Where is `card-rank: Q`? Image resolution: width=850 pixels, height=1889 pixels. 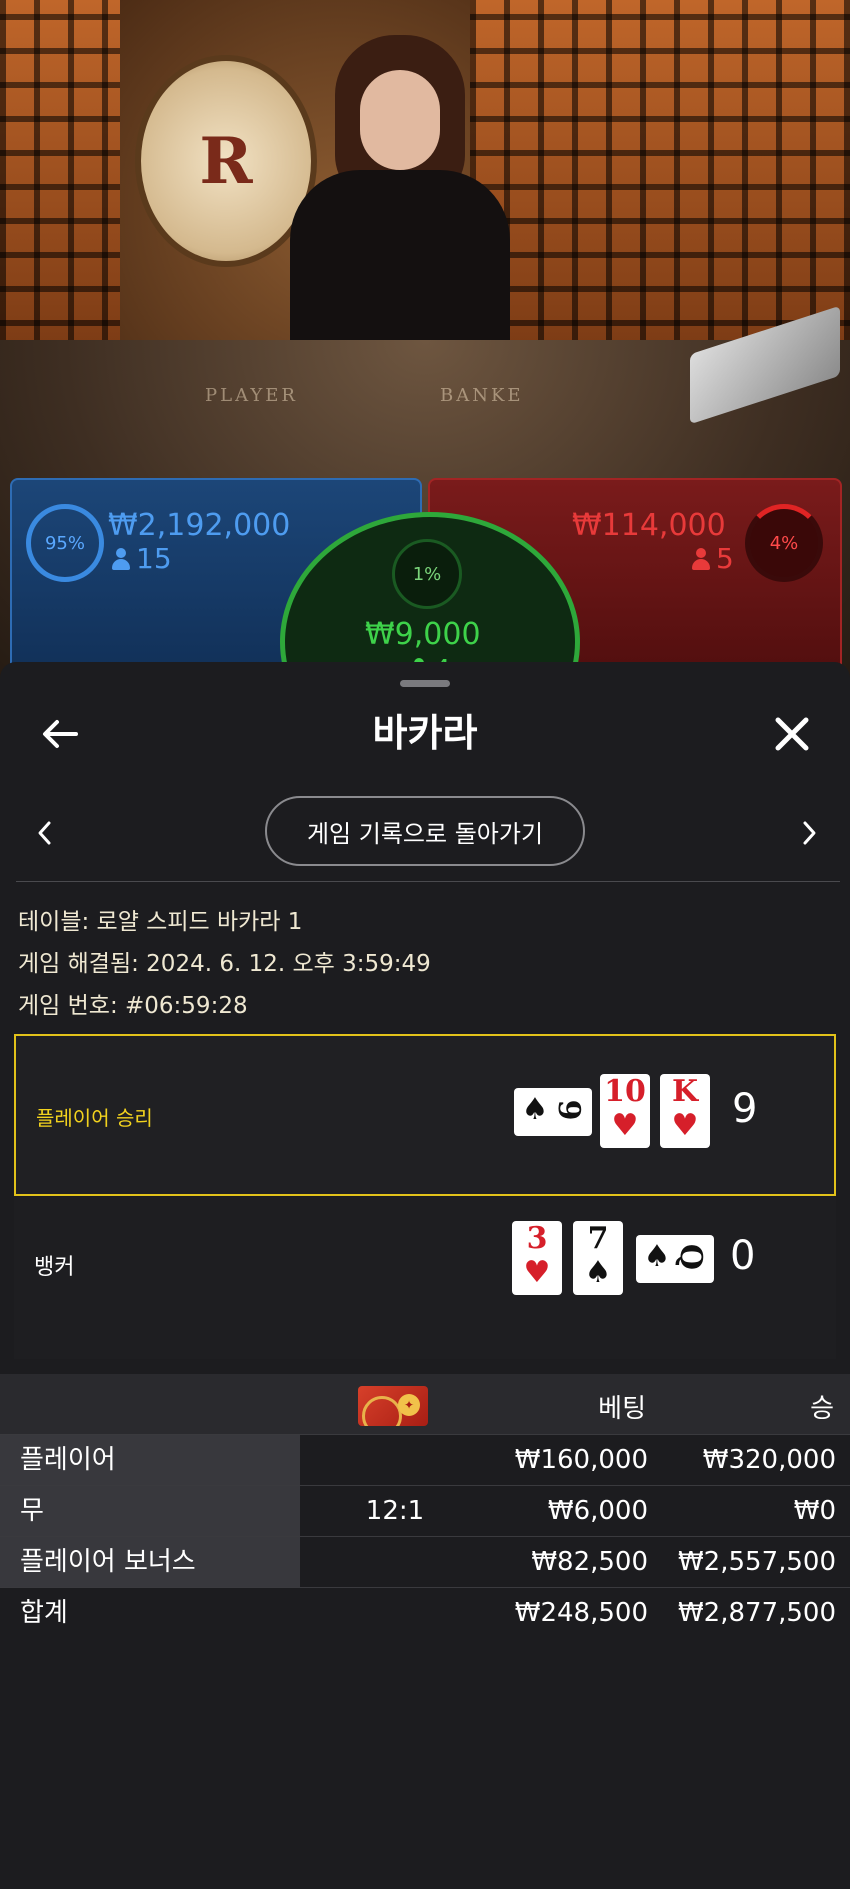 card-rank: Q is located at coordinates (690, 1257).